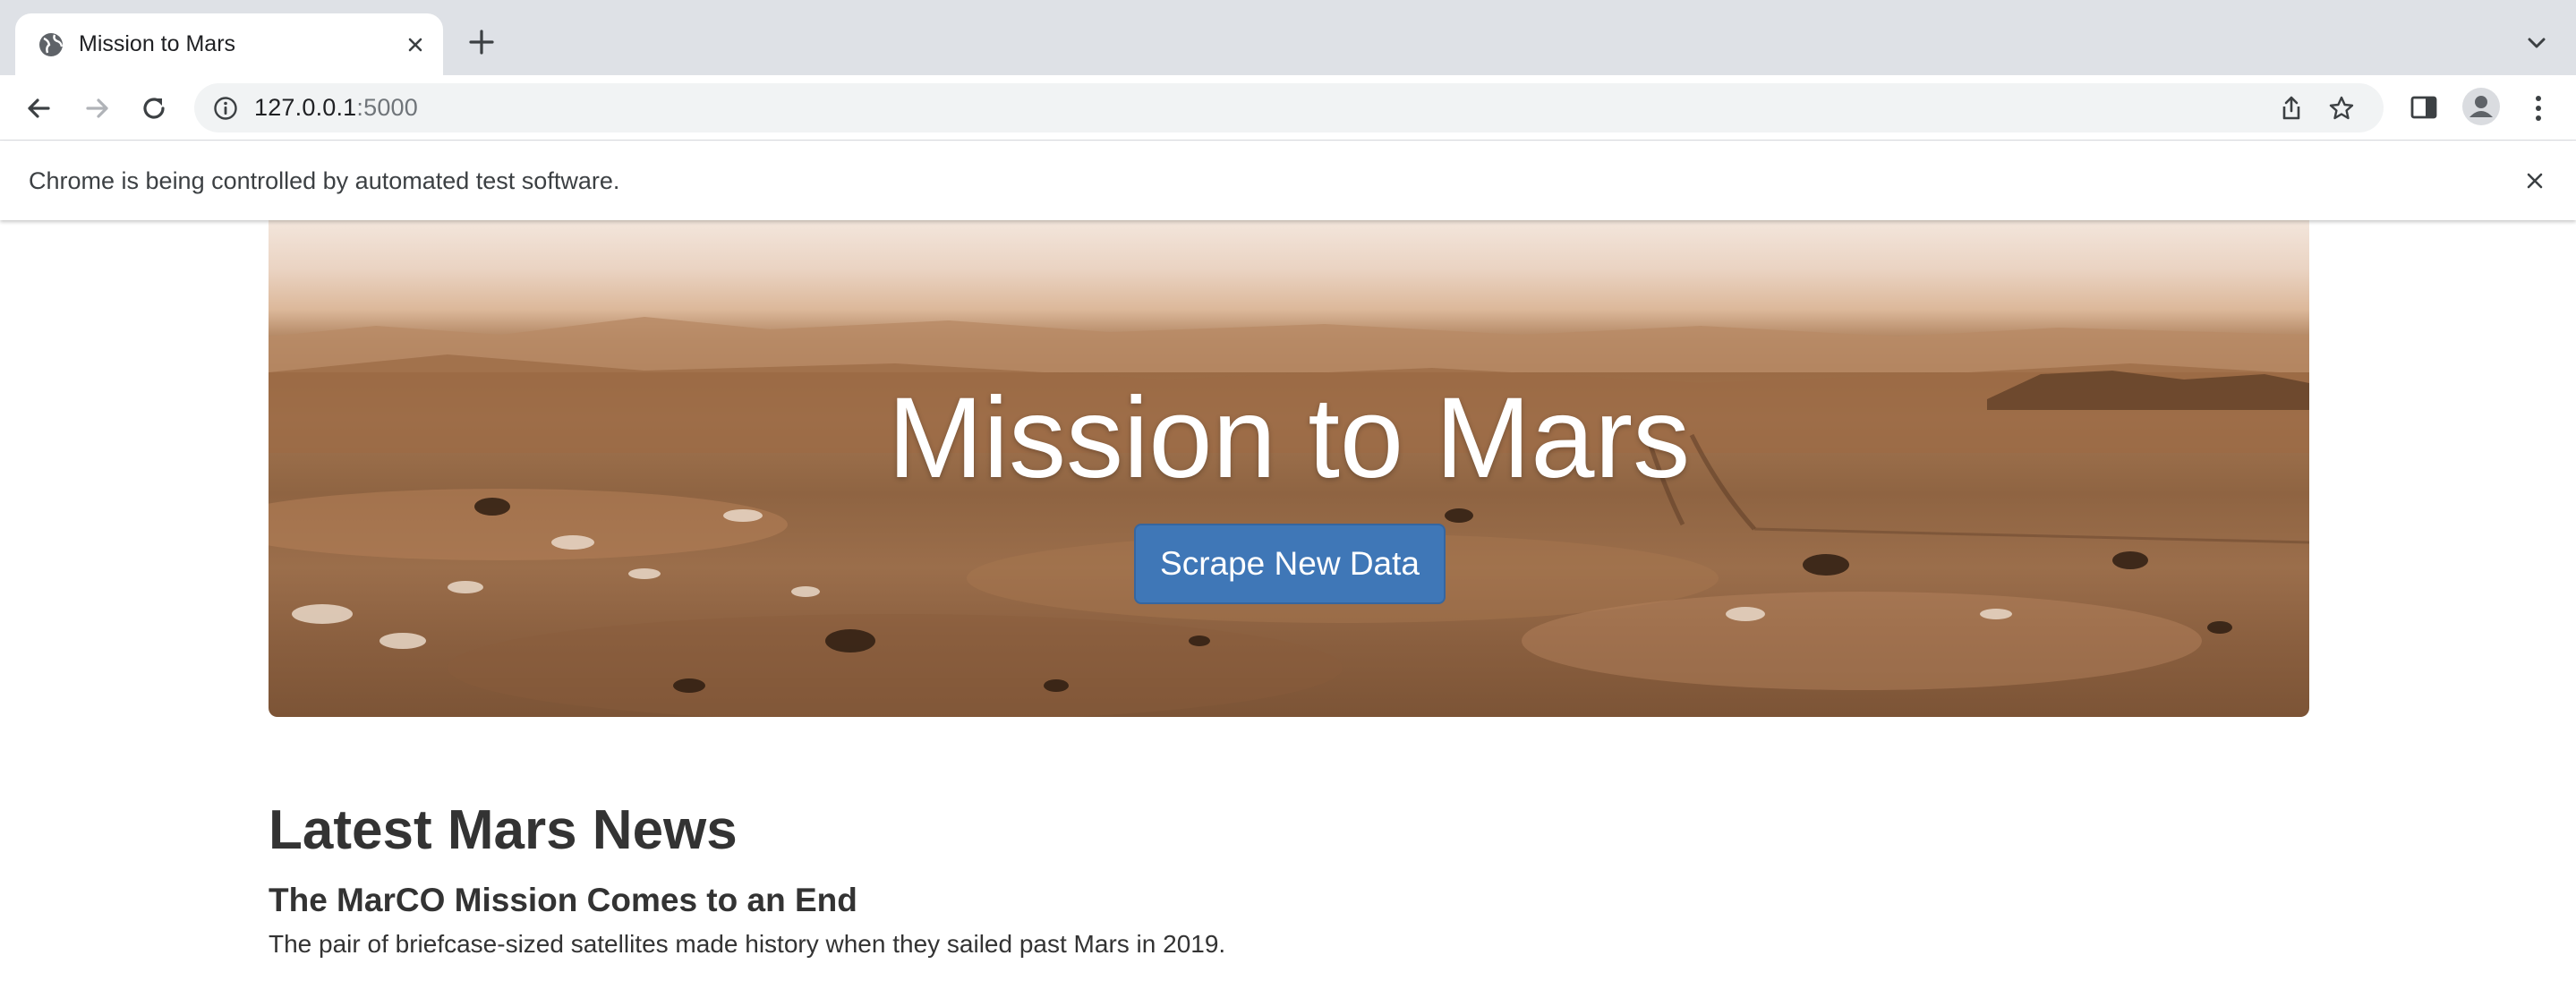 Image resolution: width=2576 pixels, height=981 pixels. Describe the element at coordinates (1288, 38) in the screenshot. I see `tab-strip: Mission to Mars` at that location.